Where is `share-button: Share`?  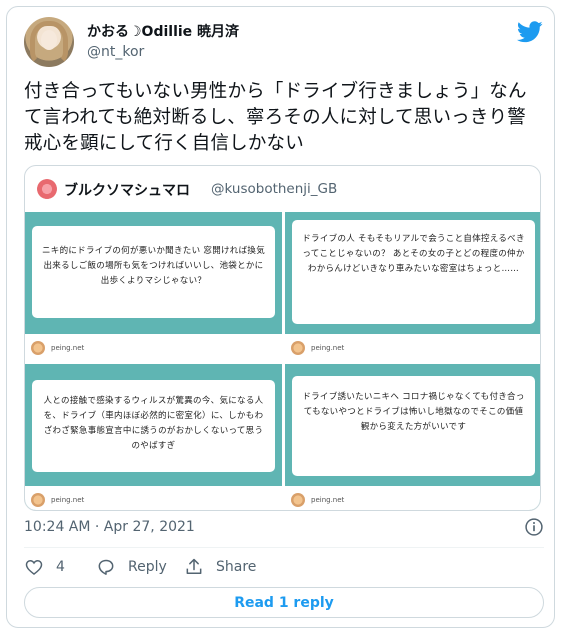
share-button: Share is located at coordinates (220, 567).